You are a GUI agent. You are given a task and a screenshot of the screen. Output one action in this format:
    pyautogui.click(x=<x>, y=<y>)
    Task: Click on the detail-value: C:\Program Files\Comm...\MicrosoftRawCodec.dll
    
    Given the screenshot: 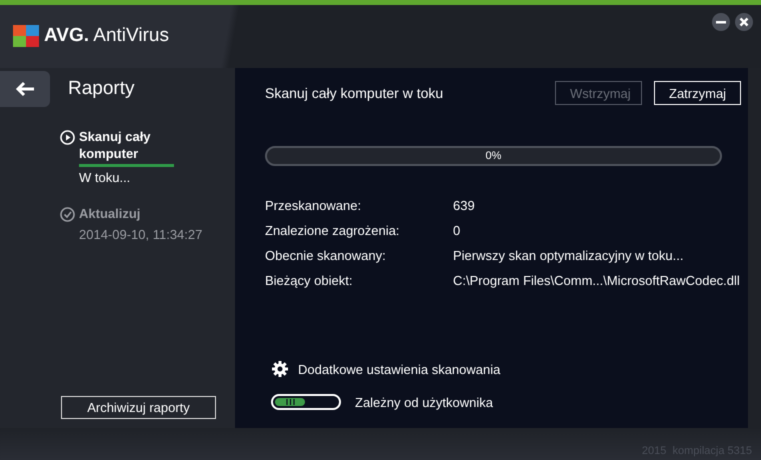 What is the action you would take?
    pyautogui.click(x=597, y=281)
    